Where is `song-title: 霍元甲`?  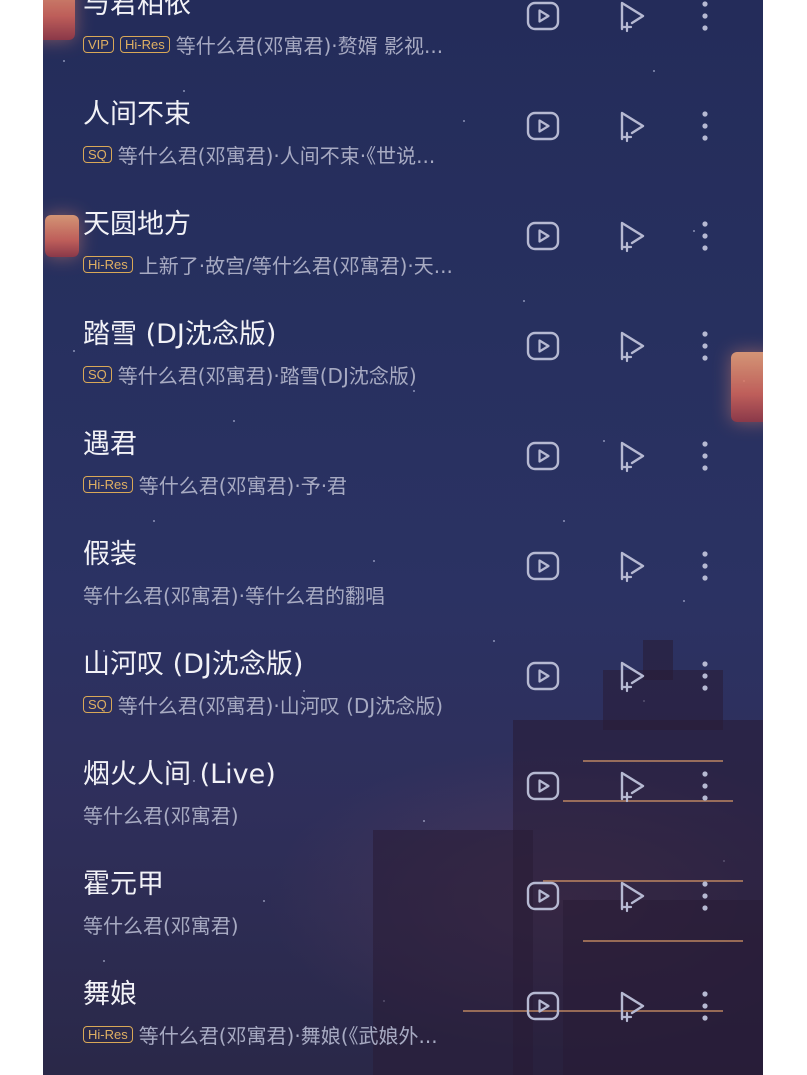 song-title: 霍元甲 is located at coordinates (123, 884).